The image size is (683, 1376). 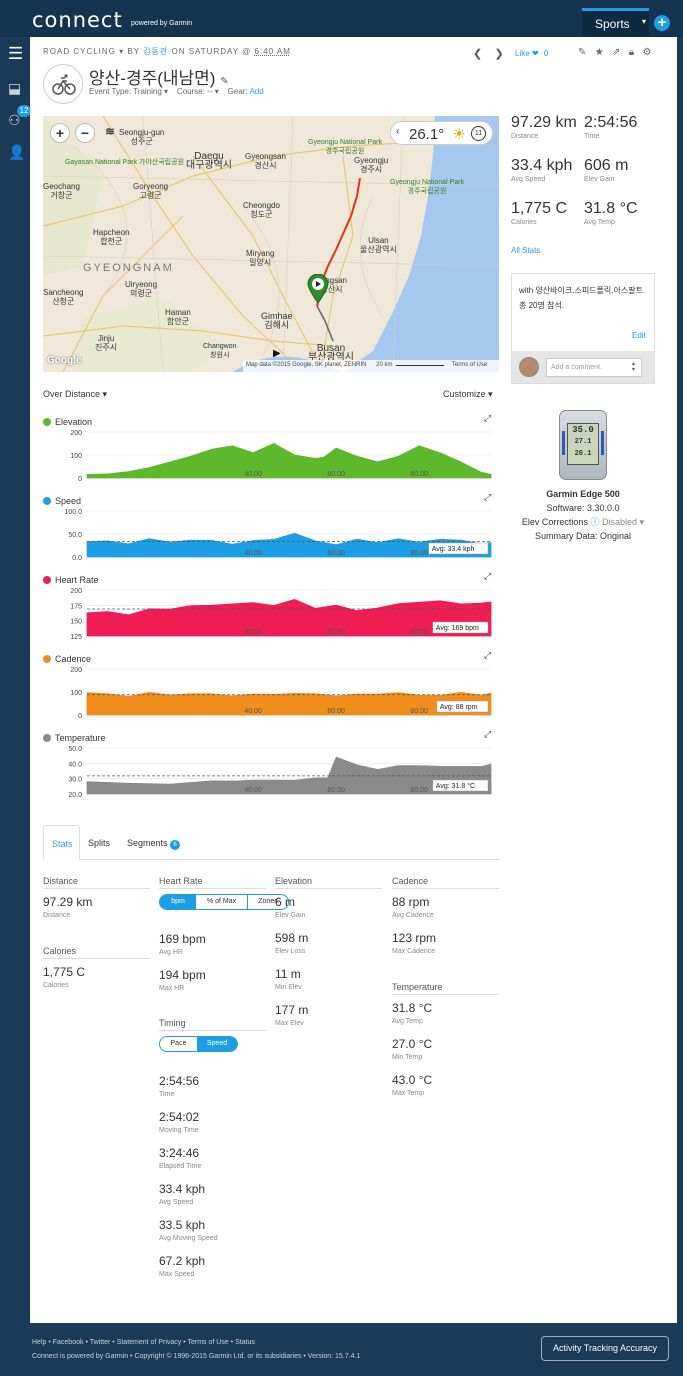 I want to click on map-scale-bar, so click(x=420, y=365).